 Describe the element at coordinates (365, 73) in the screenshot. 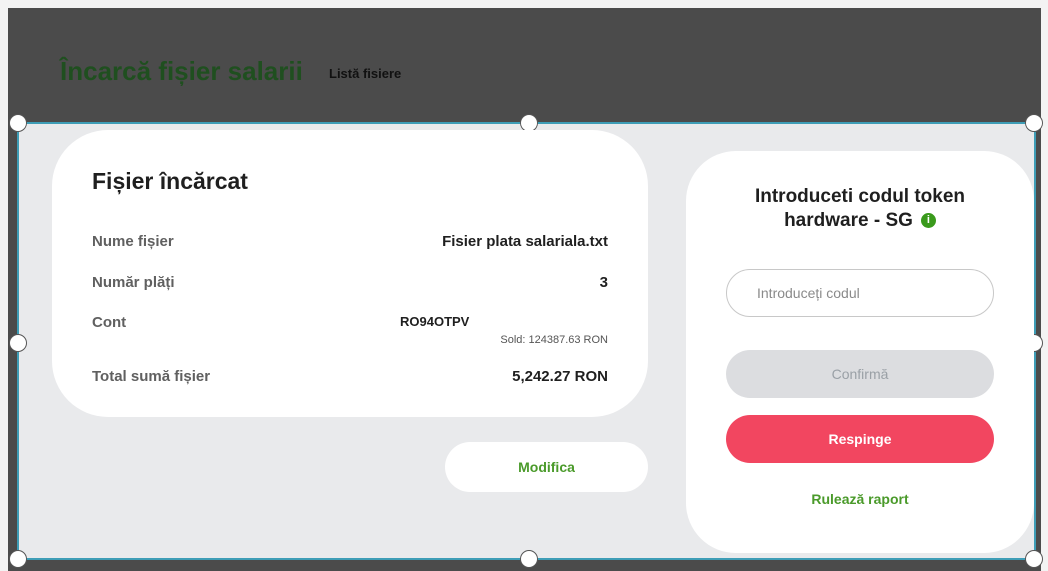

I see `file-list-link: Listă fisiere` at that location.